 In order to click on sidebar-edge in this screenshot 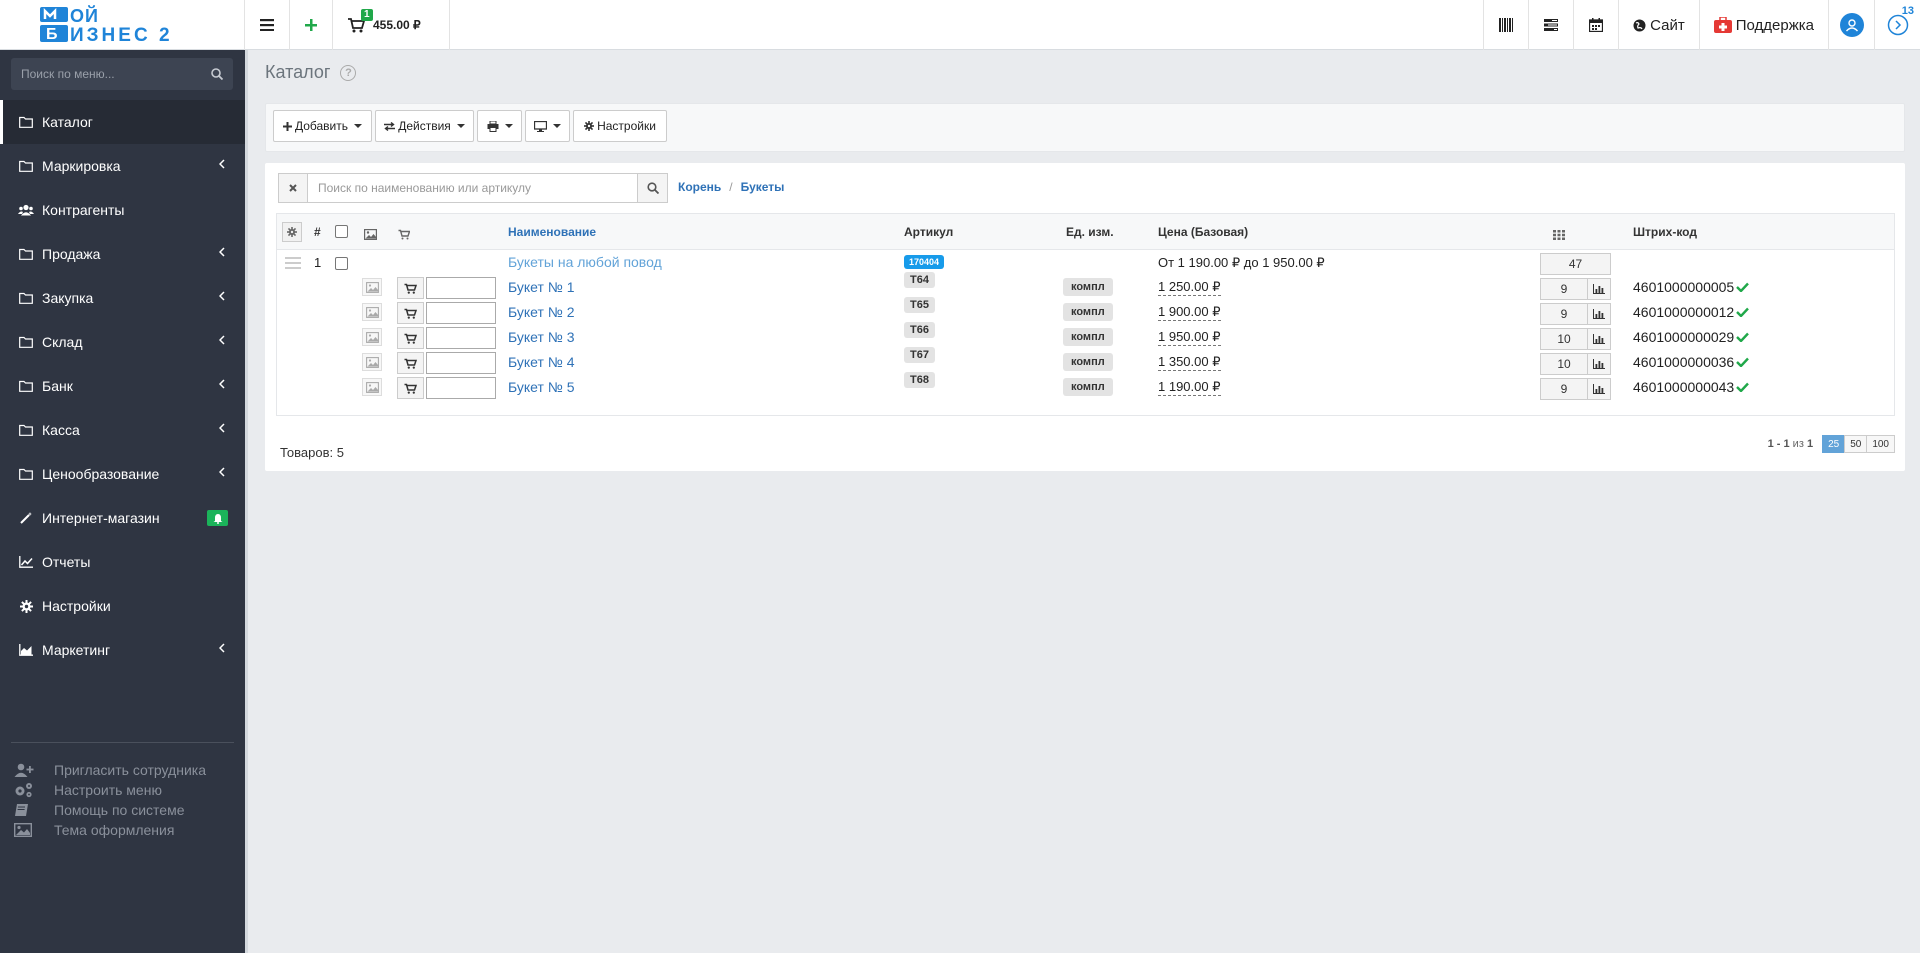, I will do `click(246, 501)`.